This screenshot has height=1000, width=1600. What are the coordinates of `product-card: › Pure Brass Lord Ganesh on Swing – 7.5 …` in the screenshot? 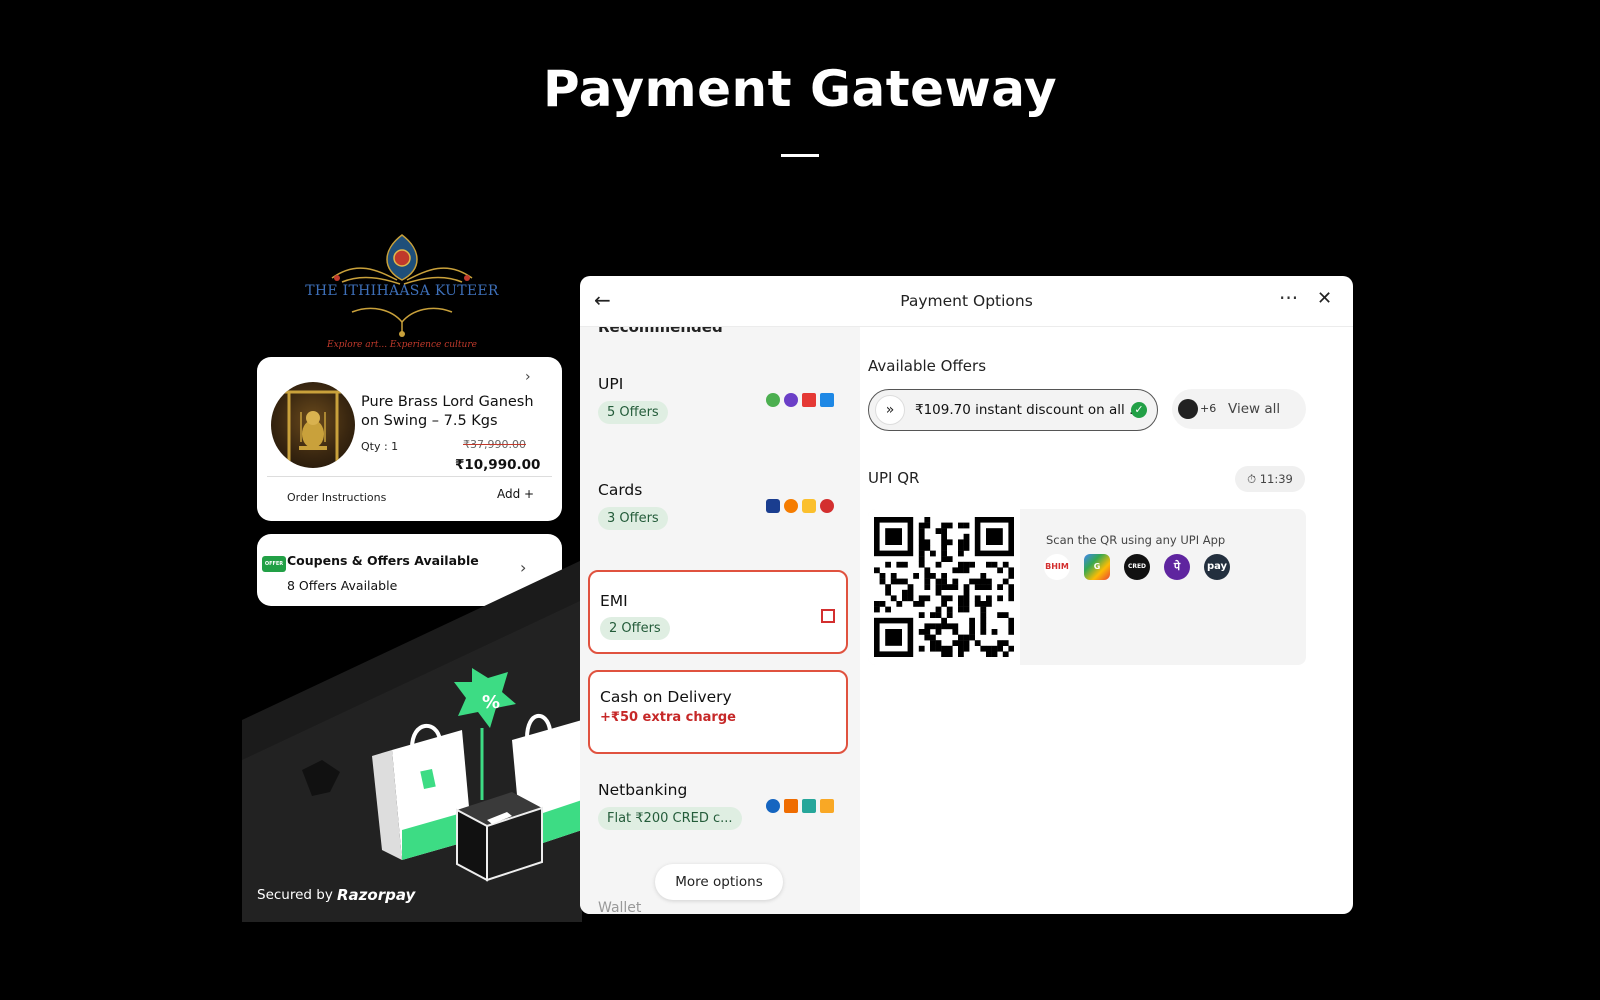 It's located at (409, 439).